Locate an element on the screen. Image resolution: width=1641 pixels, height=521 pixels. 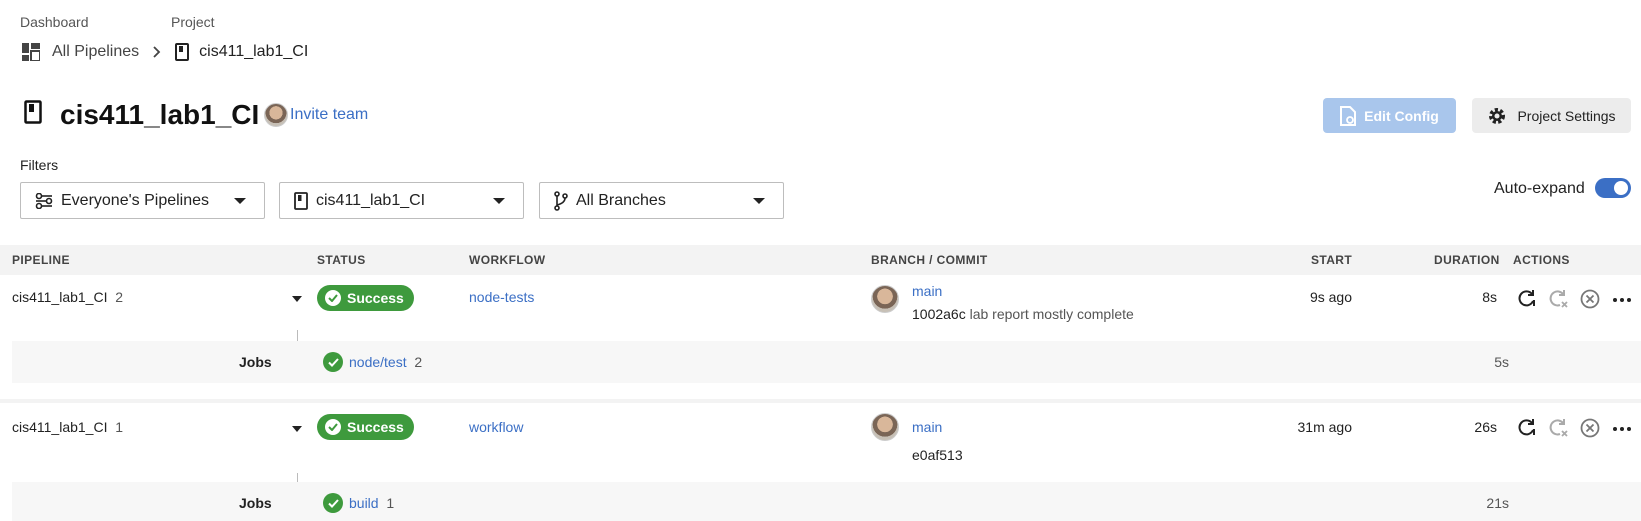
commit-info: e0af513 is located at coordinates (937, 455).